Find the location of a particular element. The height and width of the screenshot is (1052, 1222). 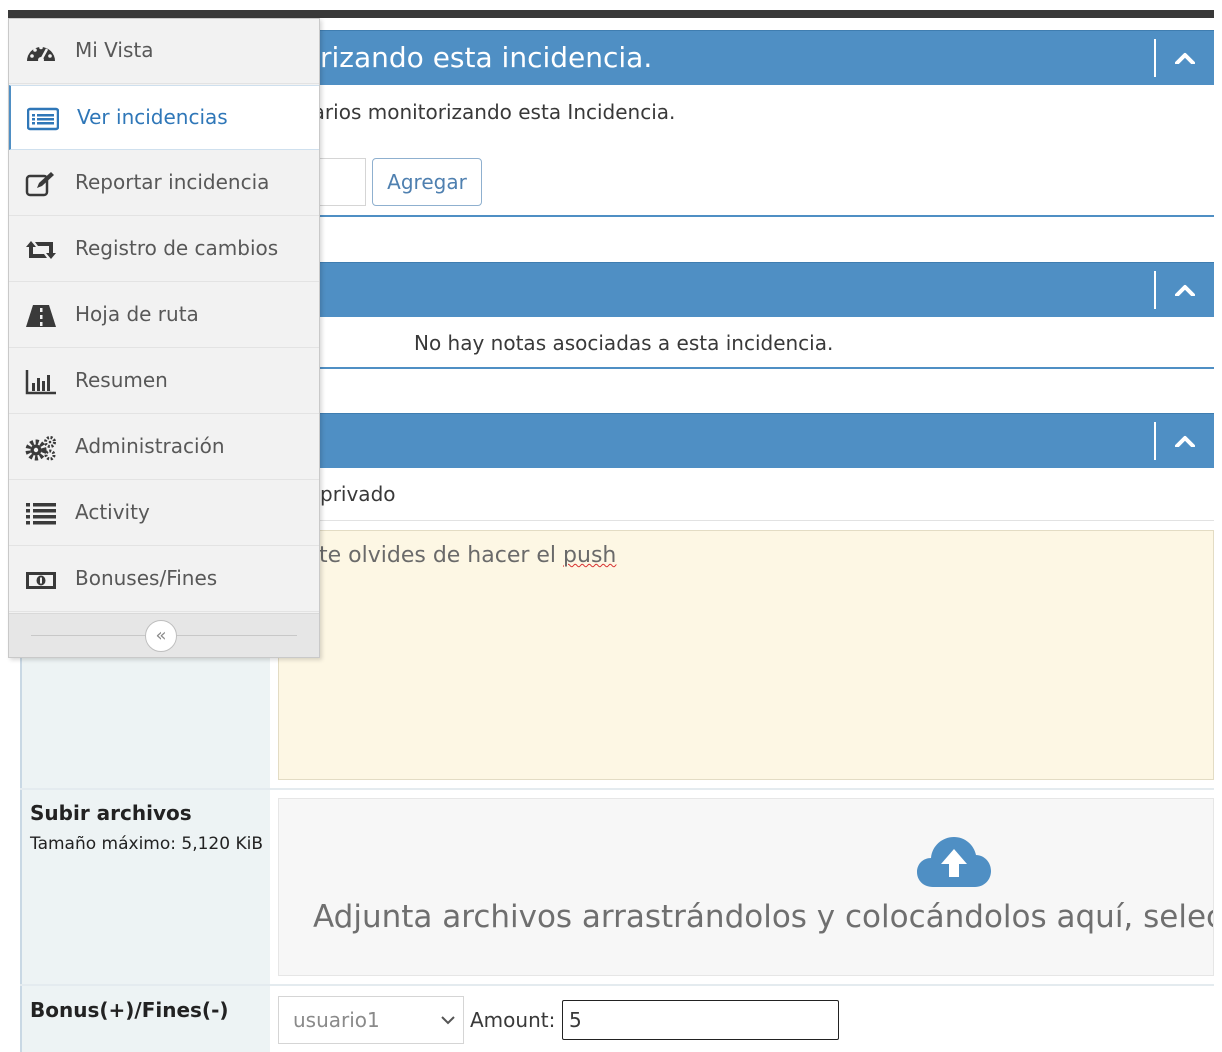

gears-icon is located at coordinates (40, 448).